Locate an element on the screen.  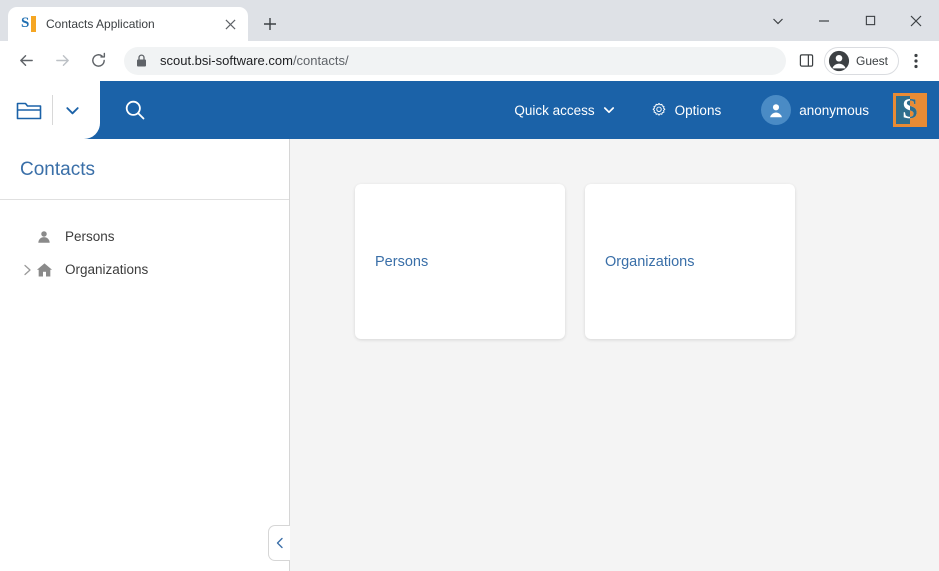
url-text: scout.bsi-software.com/contacts/ is located at coordinates (254, 60).